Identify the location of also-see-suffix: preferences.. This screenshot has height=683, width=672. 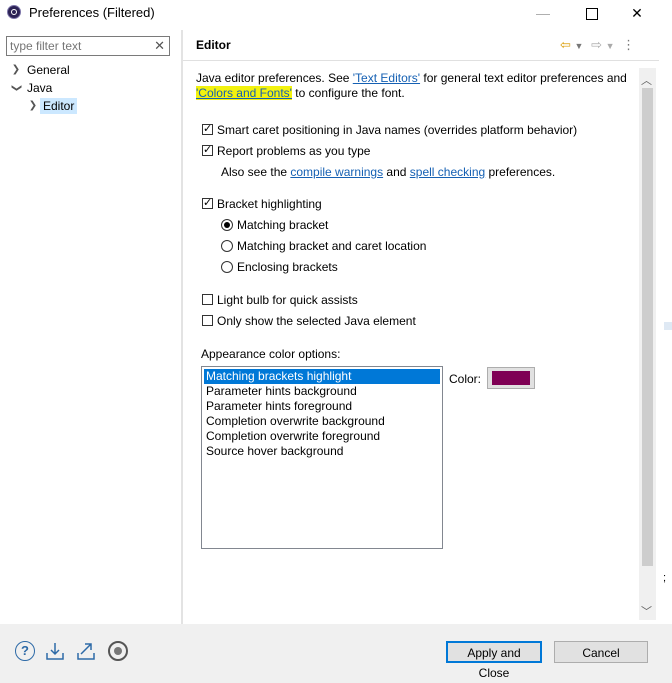
(520, 172).